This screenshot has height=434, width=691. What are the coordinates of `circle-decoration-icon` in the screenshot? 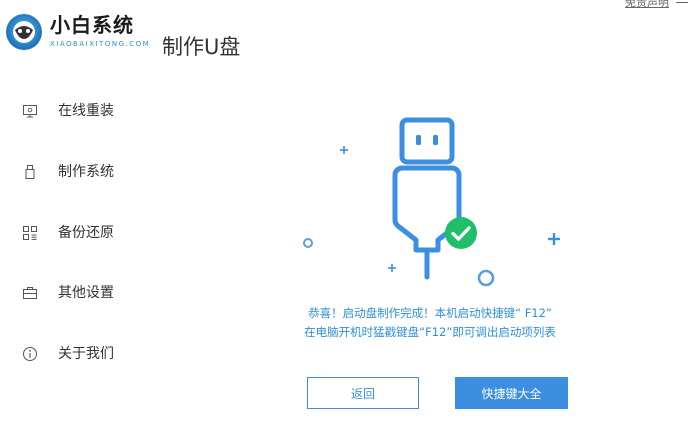 It's located at (308, 243).